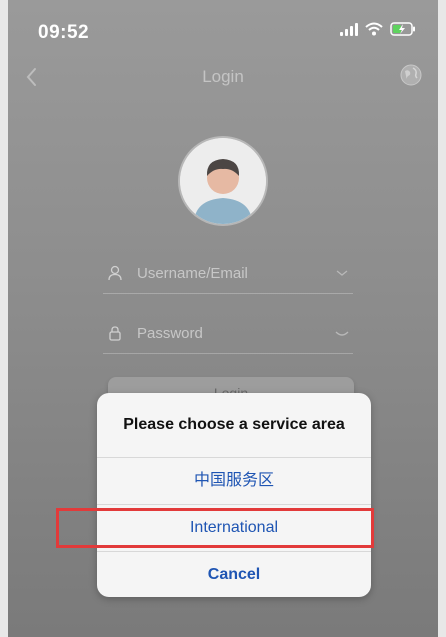  Describe the element at coordinates (374, 29) in the screenshot. I see `wifi-icon` at that location.